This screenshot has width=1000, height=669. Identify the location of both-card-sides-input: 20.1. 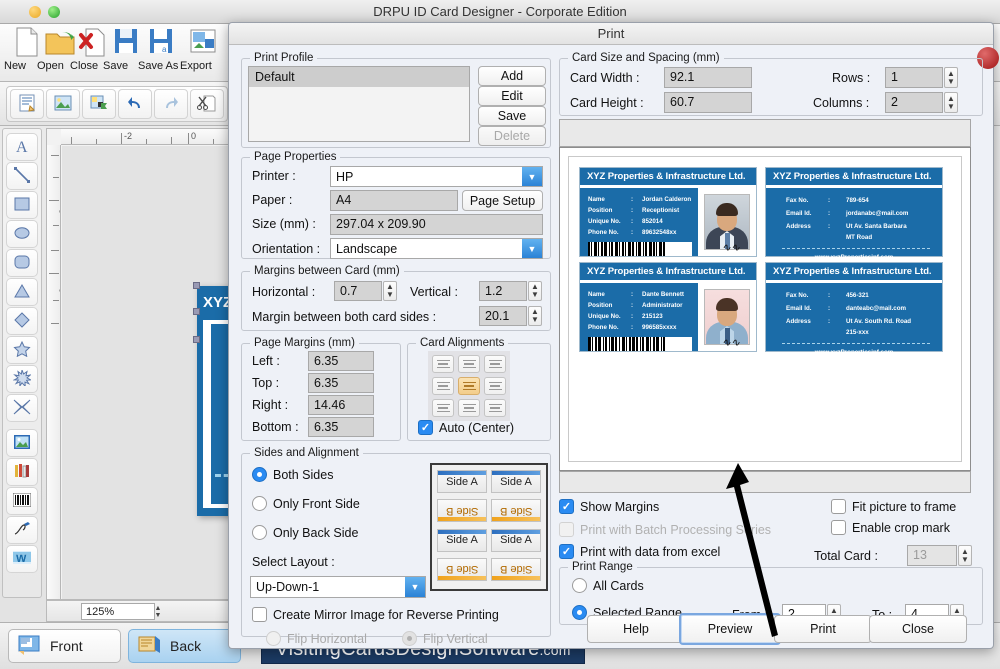
(503, 316).